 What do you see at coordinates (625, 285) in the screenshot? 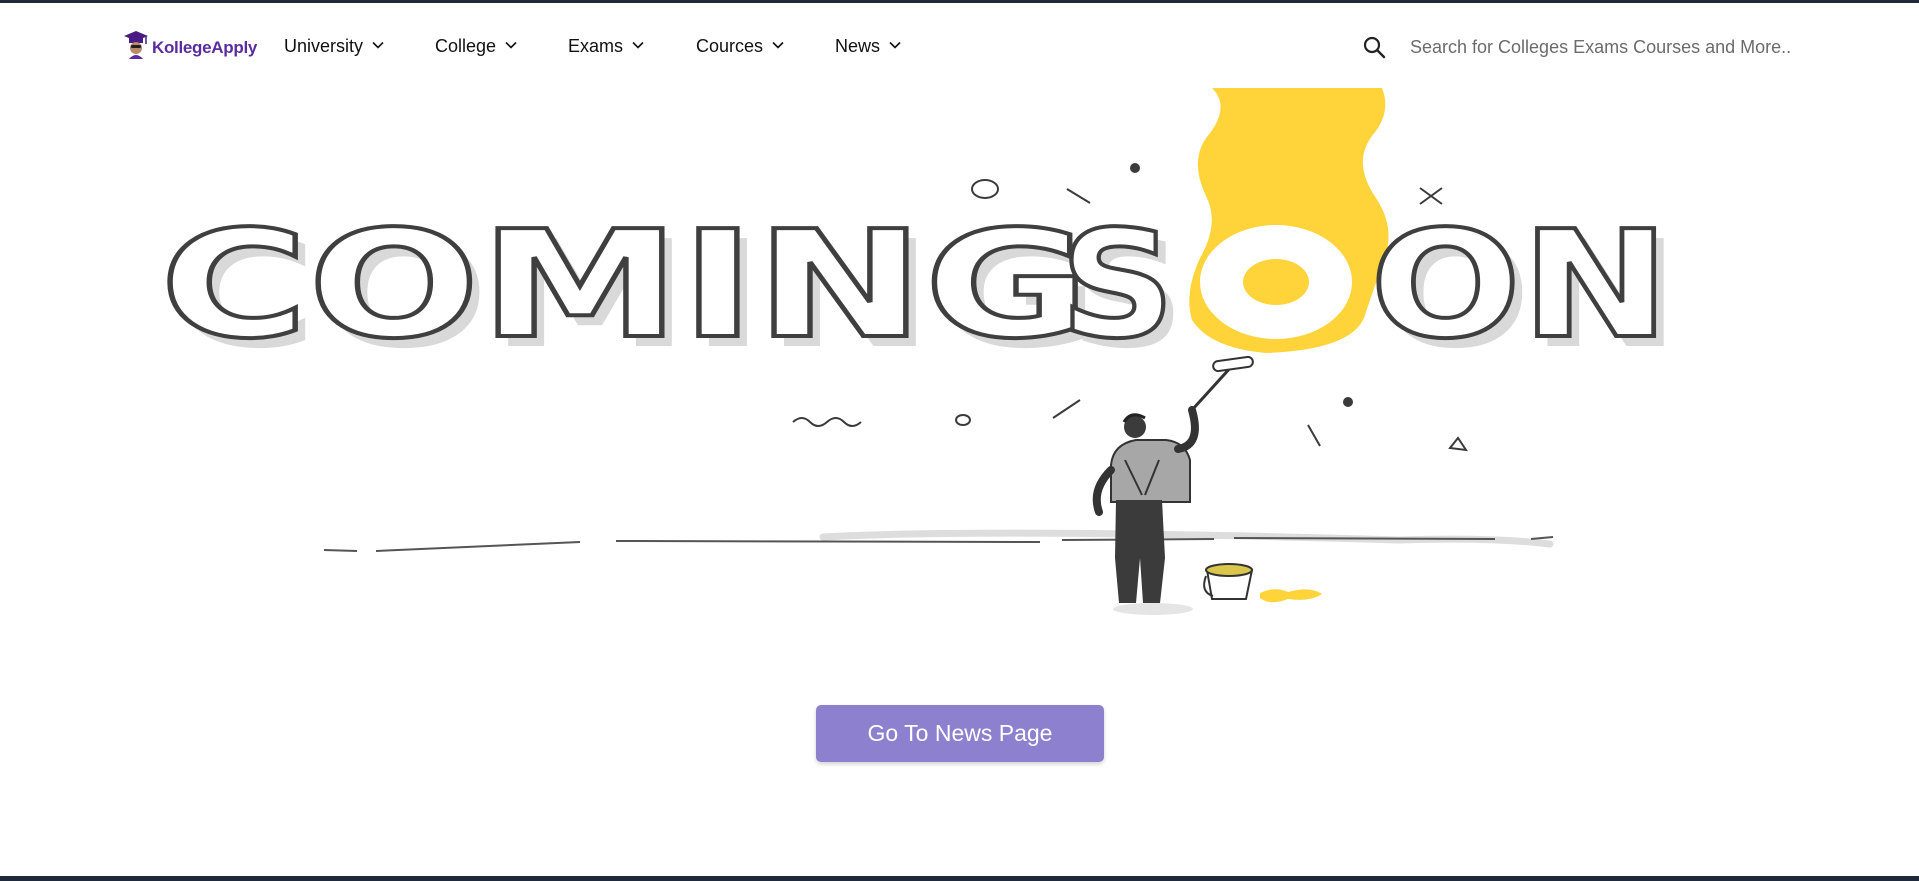
I see `headline-coming: COMING` at bounding box center [625, 285].